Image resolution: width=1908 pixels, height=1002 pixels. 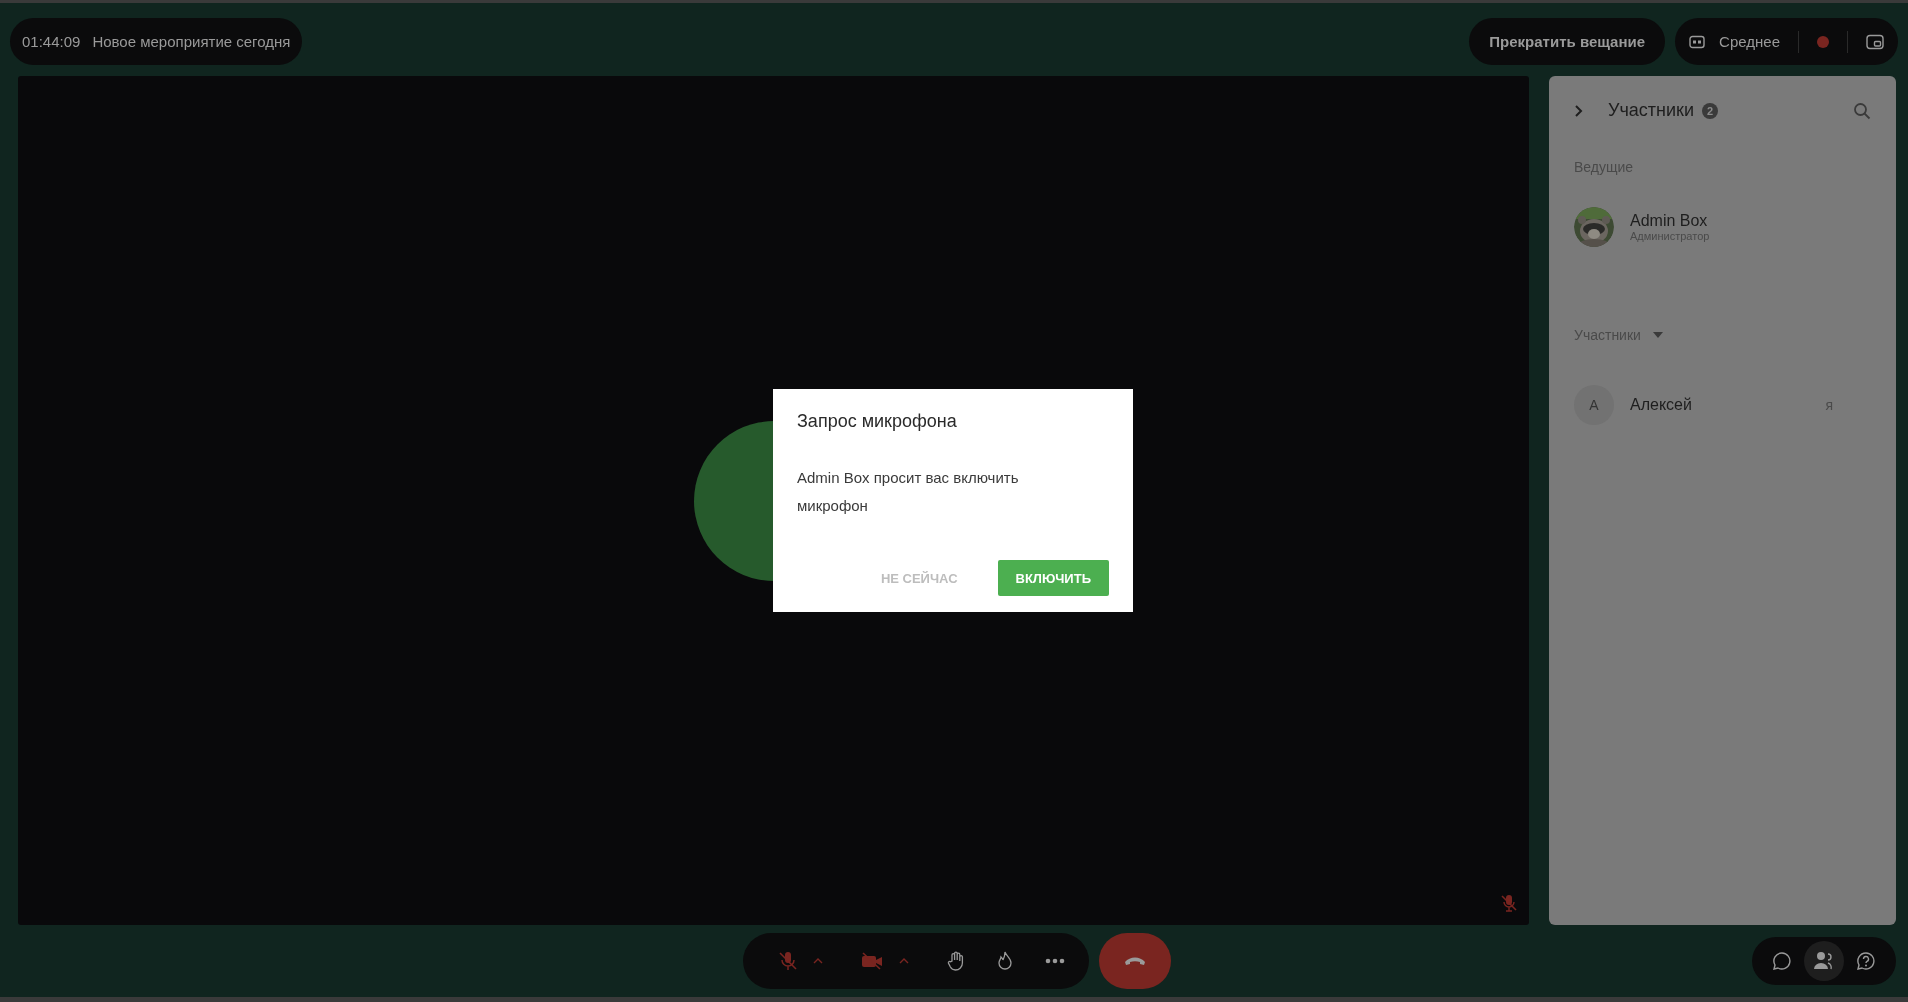 I want to click on meeting-title: Новое мероприятие сегодня, so click(x=191, y=41).